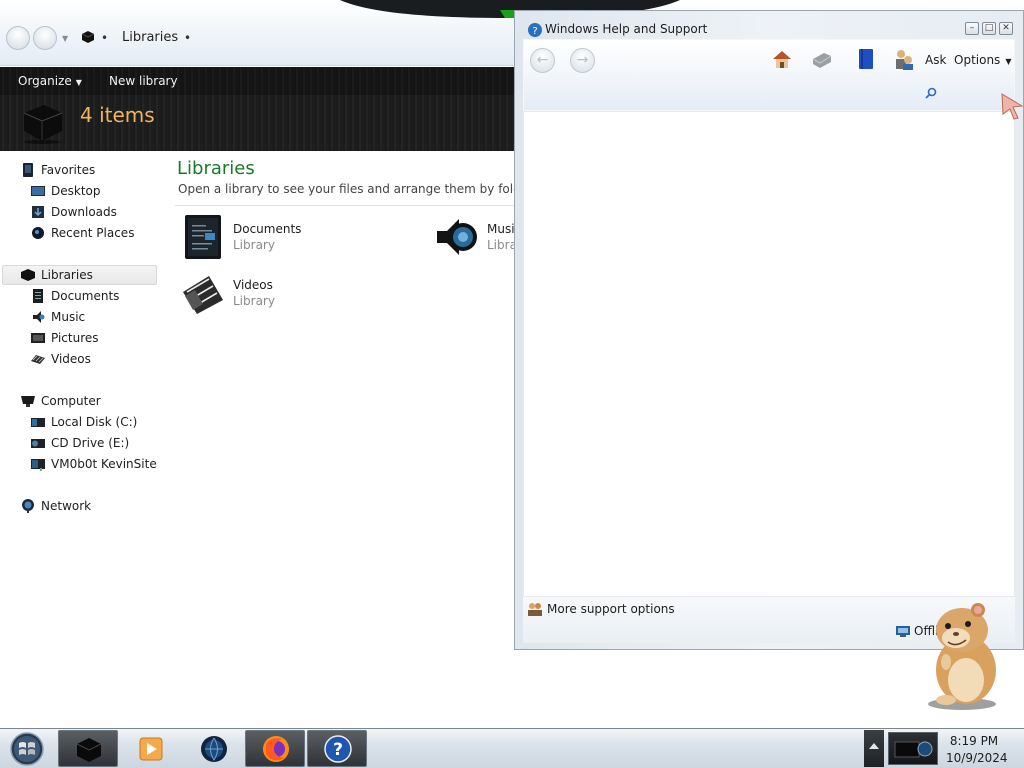  I want to click on sidebar-item-label: Libraries, so click(67, 275).